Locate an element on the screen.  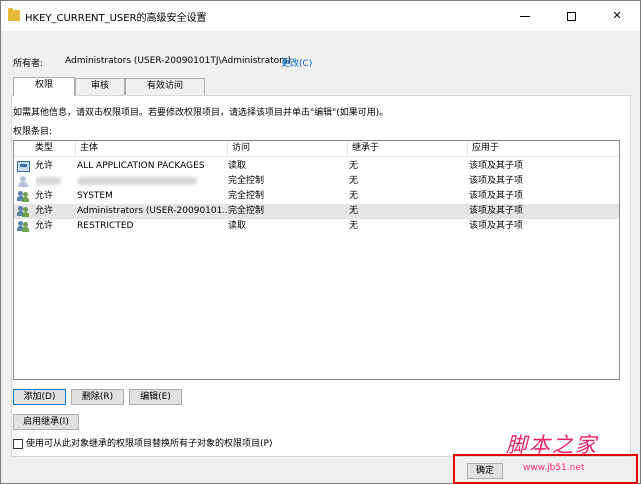
column-header-access: 访问 is located at coordinates (288, 149).